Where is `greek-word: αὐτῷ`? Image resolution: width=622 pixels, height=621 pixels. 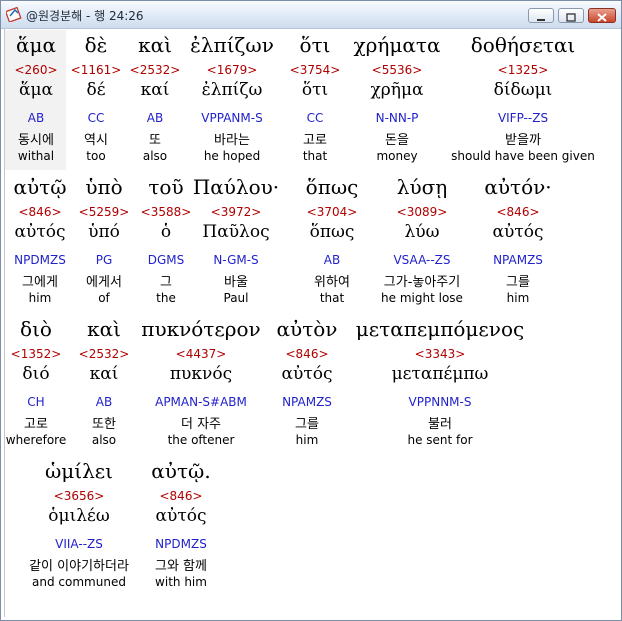
greek-word: αὐτῷ is located at coordinates (39, 187).